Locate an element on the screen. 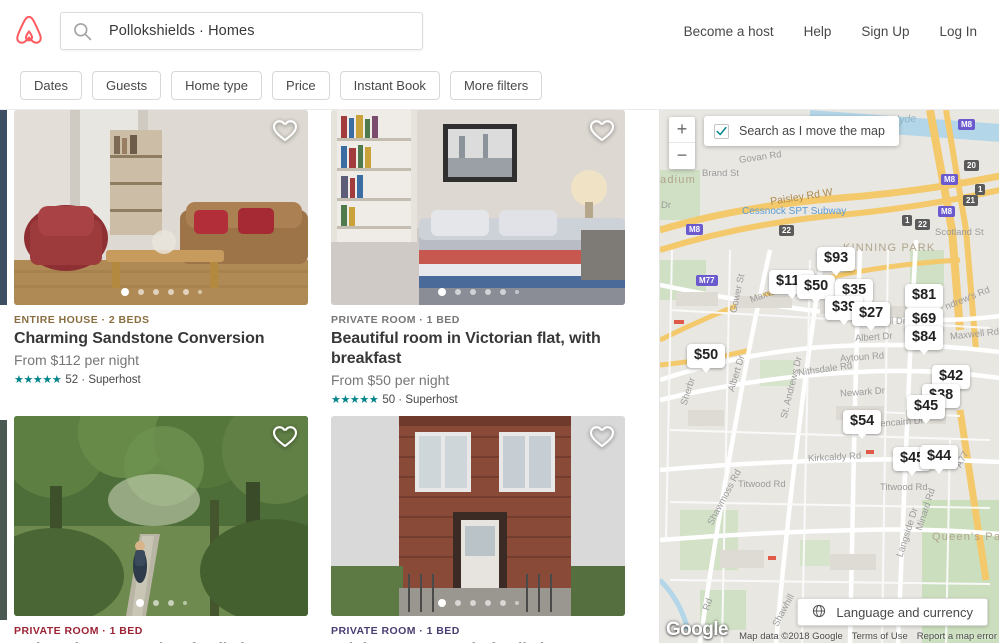 This screenshot has width=999, height=643. search-icon is located at coordinates (82, 31).